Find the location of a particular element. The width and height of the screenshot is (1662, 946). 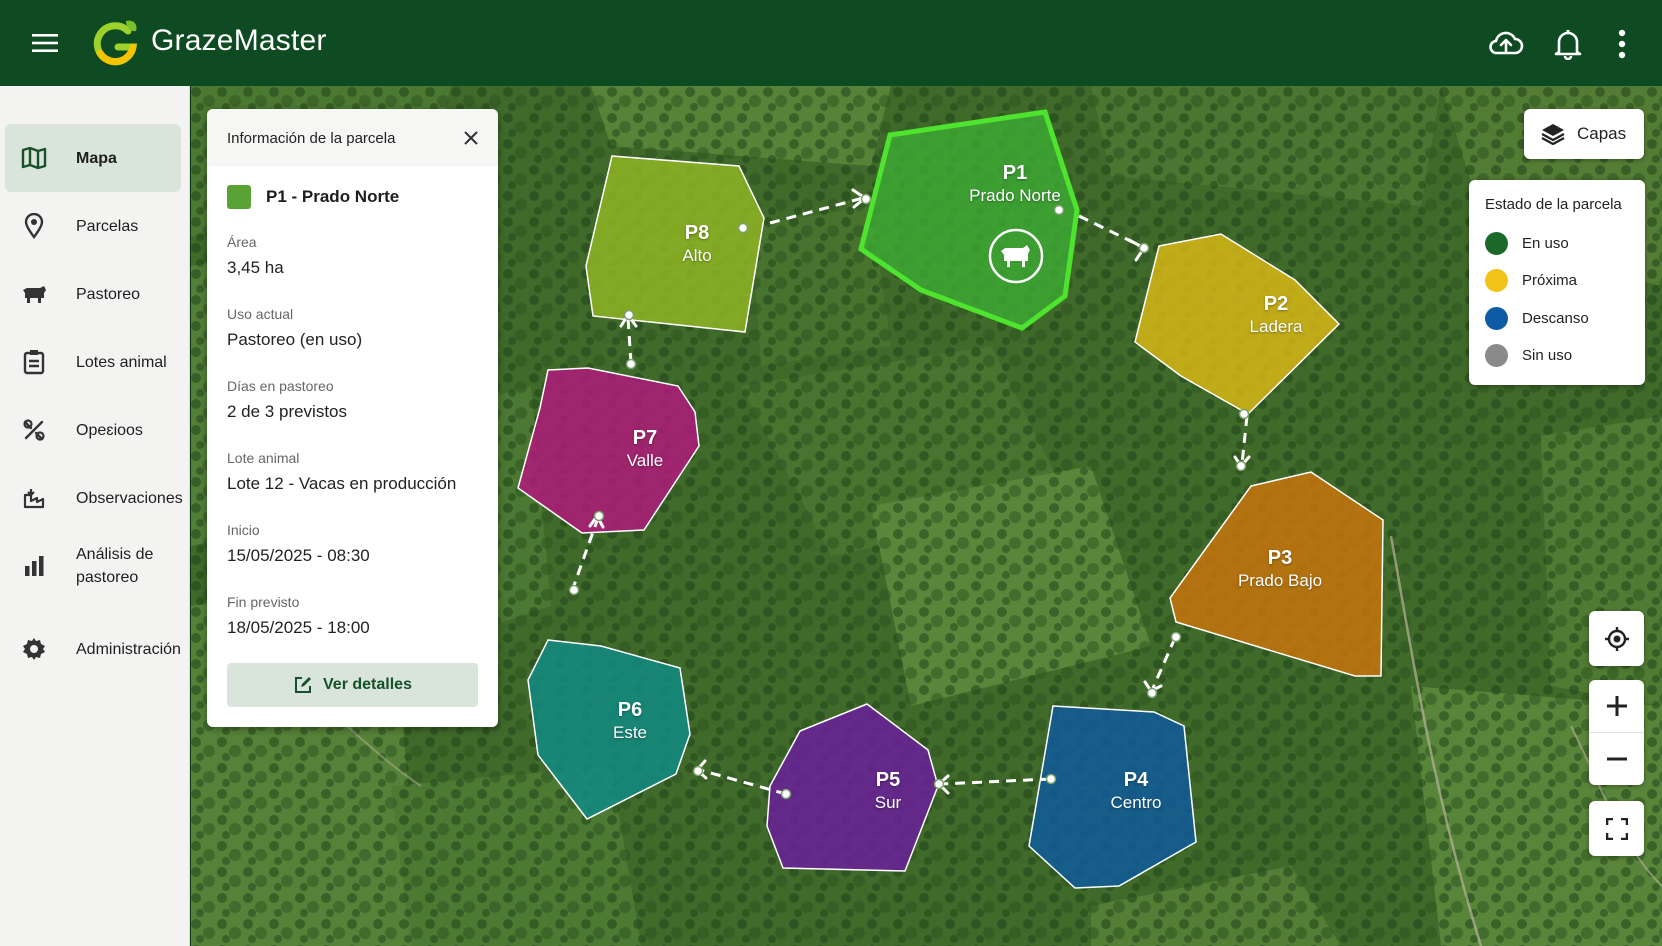

legend-label: Descanso is located at coordinates (1555, 318).